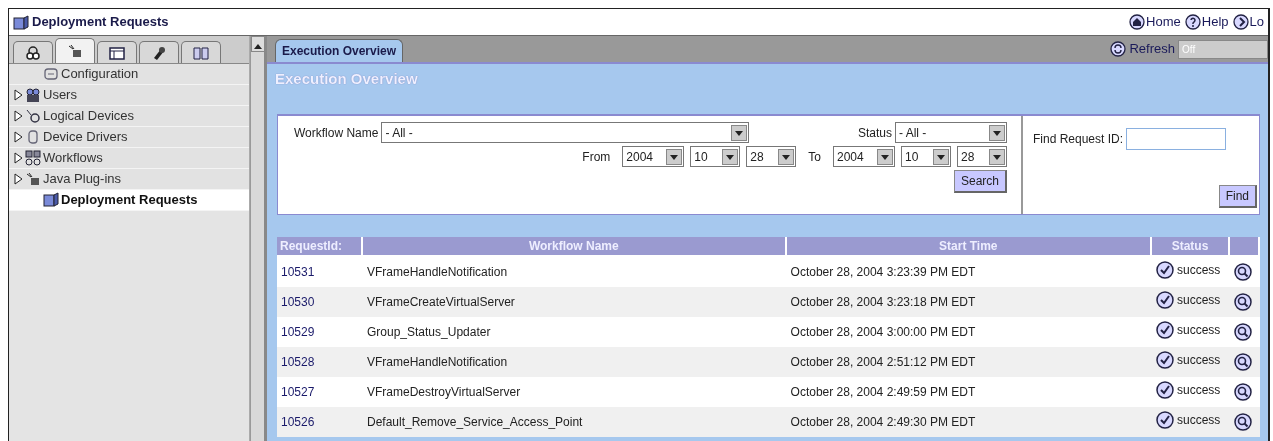 The image size is (1273, 441). Describe the element at coordinates (33, 137) in the screenshot. I see `driver-icon` at that location.